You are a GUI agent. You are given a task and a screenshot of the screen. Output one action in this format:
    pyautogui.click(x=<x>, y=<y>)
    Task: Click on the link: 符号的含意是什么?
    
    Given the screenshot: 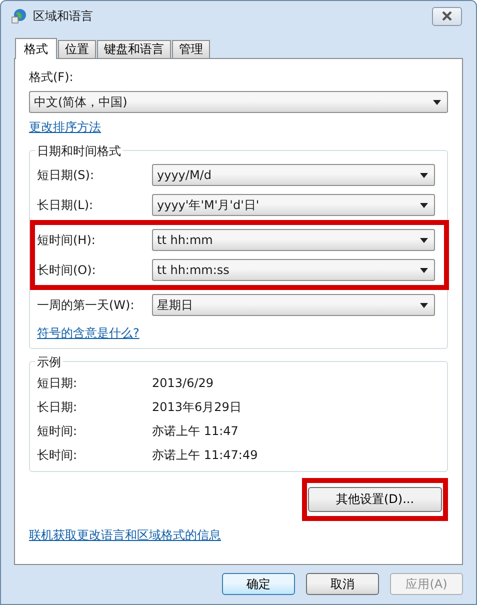 What is the action you would take?
    pyautogui.click(x=88, y=333)
    